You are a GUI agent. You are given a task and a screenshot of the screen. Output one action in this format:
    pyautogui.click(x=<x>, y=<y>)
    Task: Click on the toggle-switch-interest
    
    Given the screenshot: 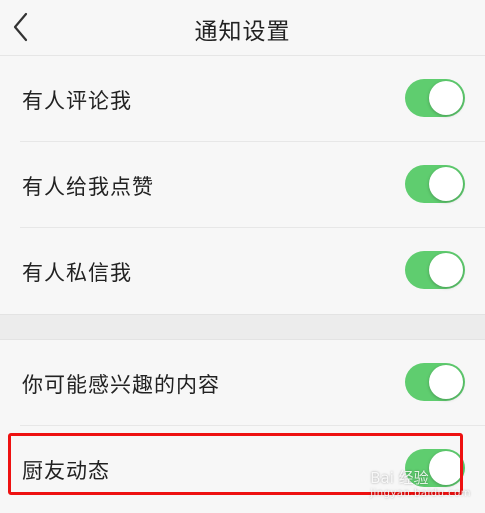 What is the action you would take?
    pyautogui.click(x=435, y=382)
    